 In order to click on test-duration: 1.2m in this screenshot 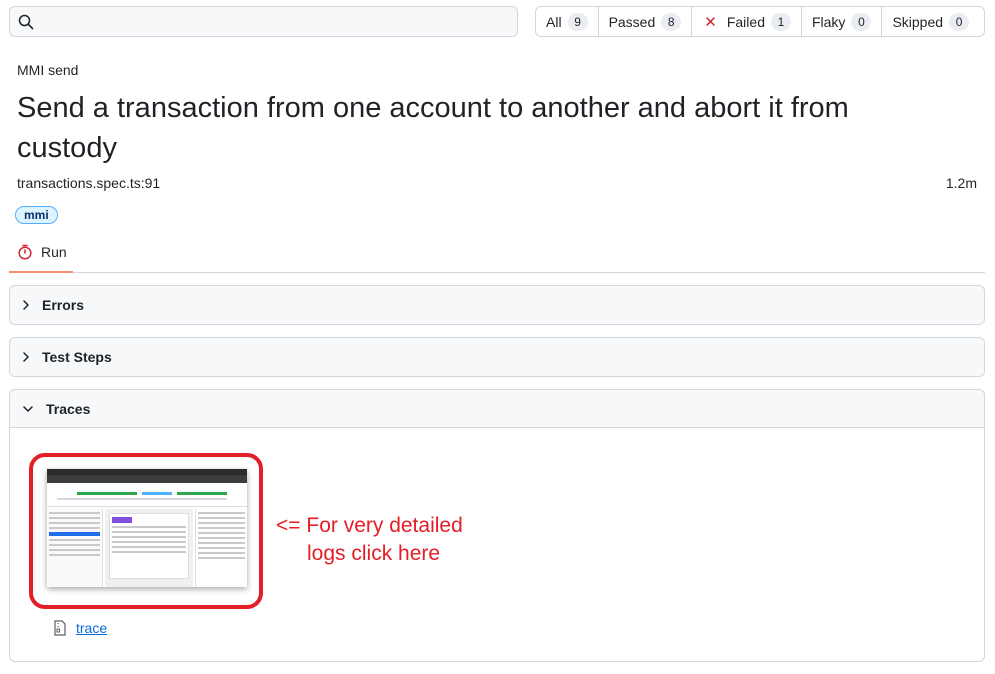, I will do `click(961, 183)`.